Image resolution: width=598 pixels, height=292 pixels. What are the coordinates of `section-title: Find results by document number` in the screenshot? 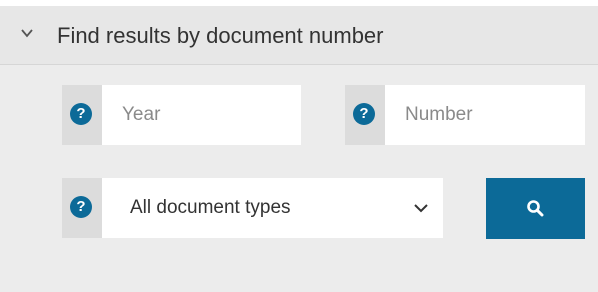 It's located at (220, 35).